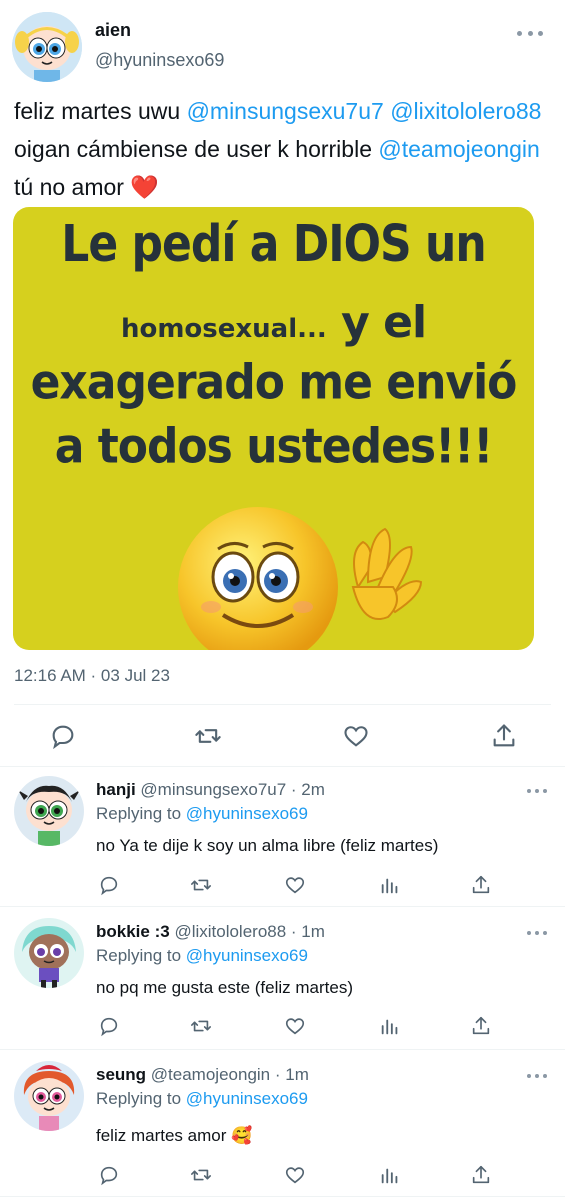 This screenshot has width=565, height=1200. What do you see at coordinates (196, 149) in the screenshot?
I see `tweet-text-part: oigan cámbiense de user k horrible` at bounding box center [196, 149].